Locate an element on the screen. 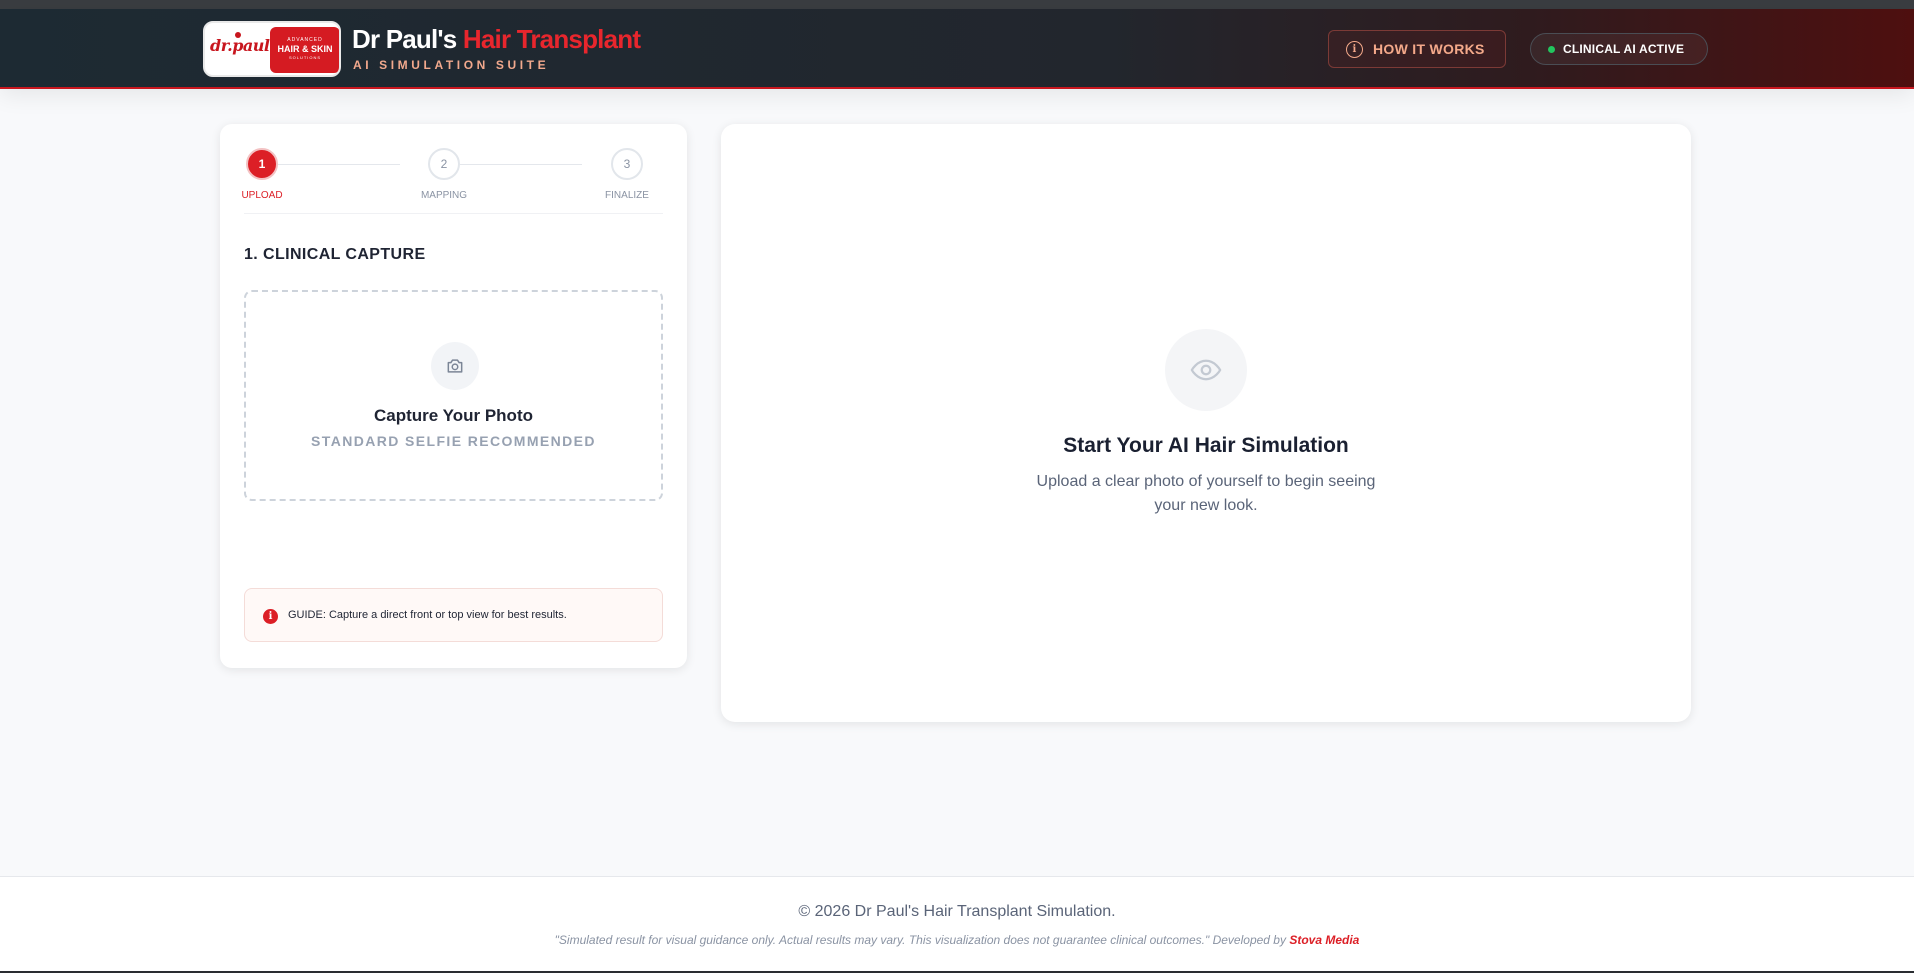  logo-badge-line1: ADVANCED is located at coordinates (305, 40).